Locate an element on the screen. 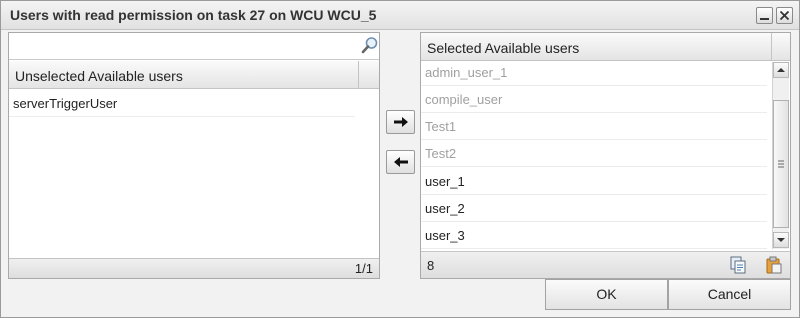 This screenshot has width=800, height=318. list-item: user_1 is located at coordinates (594, 181).